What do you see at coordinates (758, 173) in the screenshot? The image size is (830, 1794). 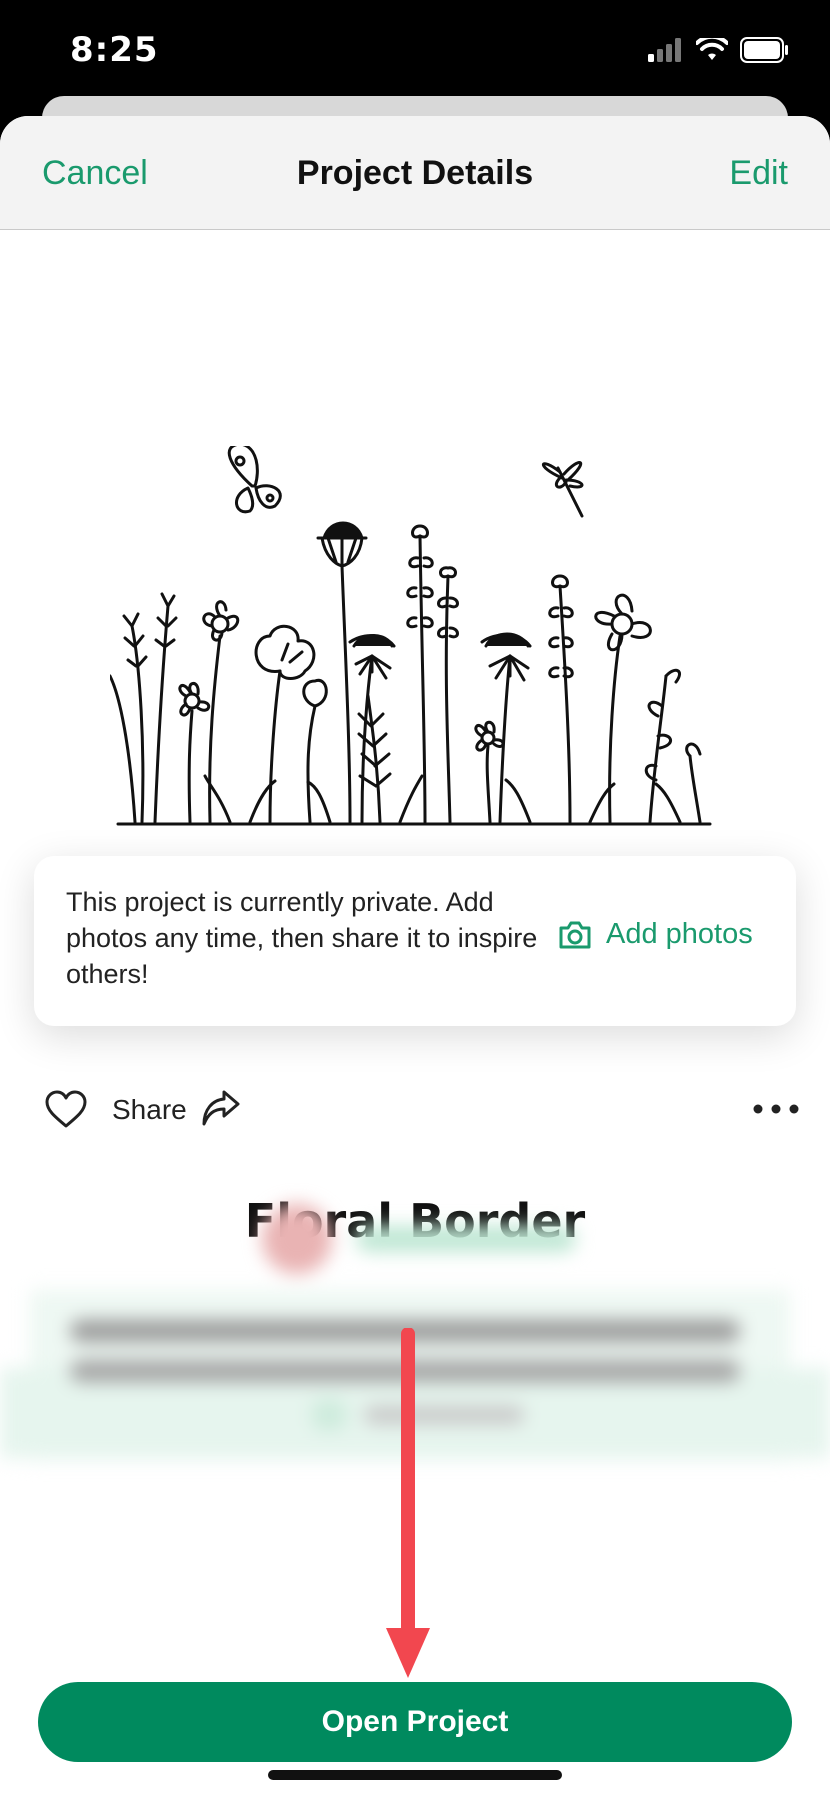 I see `edit-button: Edit` at bounding box center [758, 173].